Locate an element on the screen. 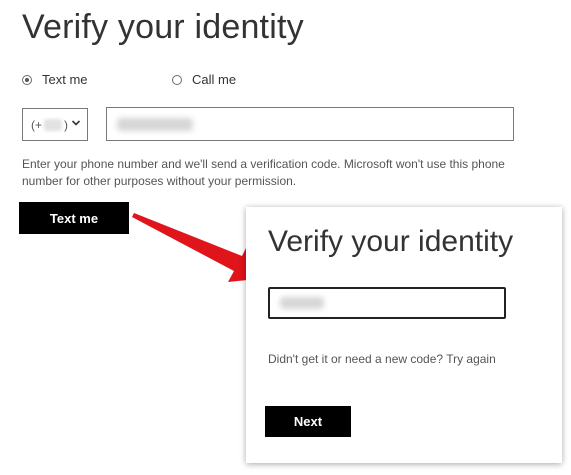 This screenshot has width=571, height=475. popup-title: Verify your identity is located at coordinates (391, 241).